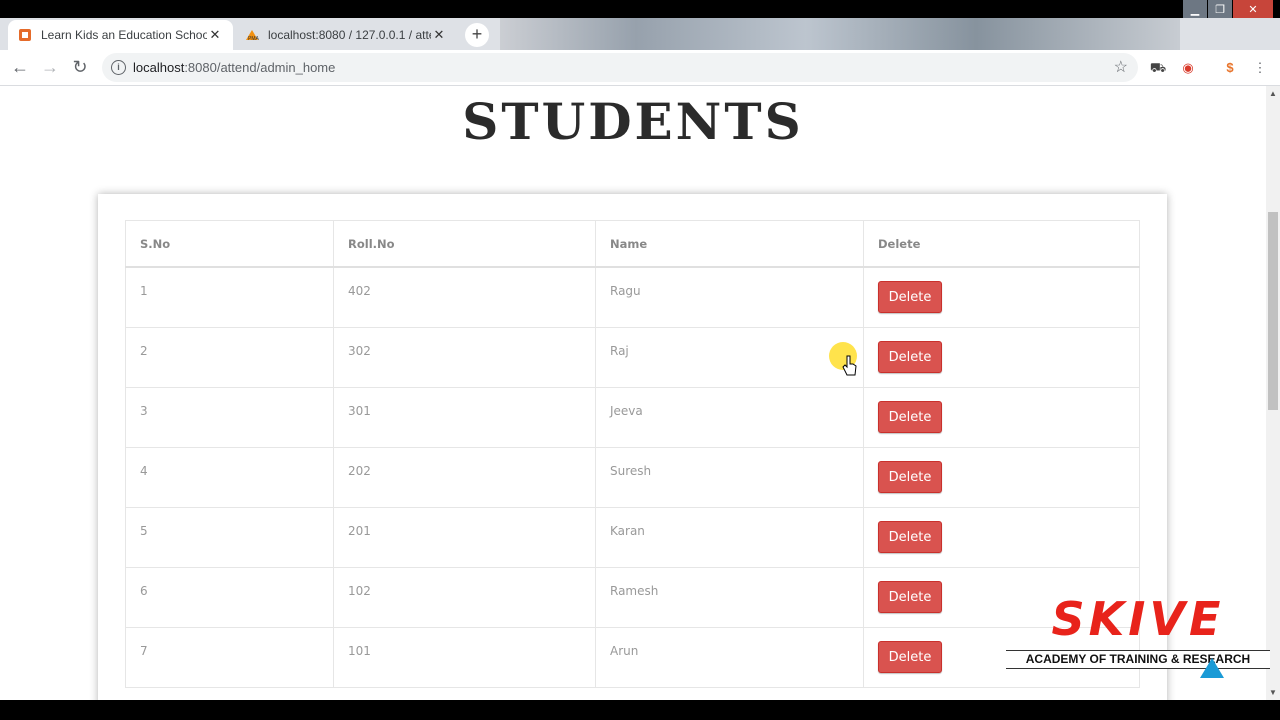  I want to click on back-arrow-icon: ←, so click(20, 68).